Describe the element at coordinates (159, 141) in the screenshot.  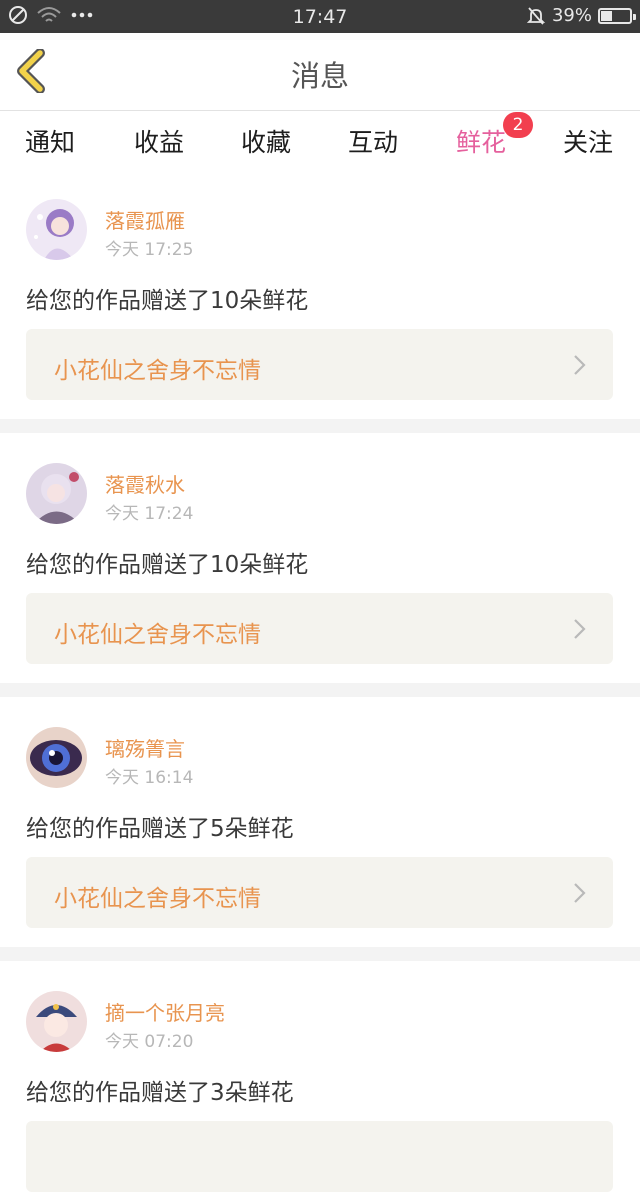
I see `tab-earnings: 收益` at that location.